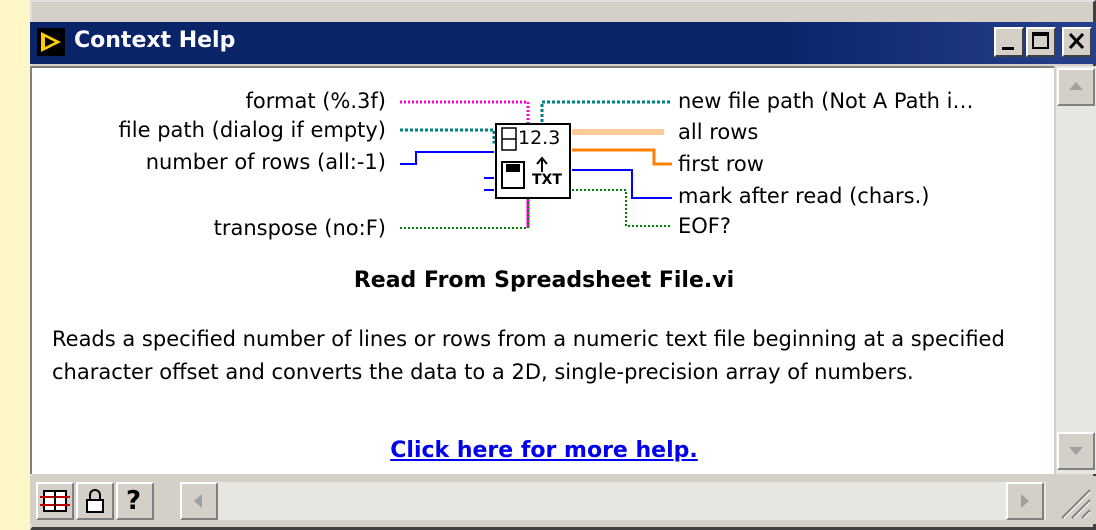 The image size is (1096, 530). Describe the element at coordinates (705, 226) in the screenshot. I see `output-eof: EOF?` at that location.